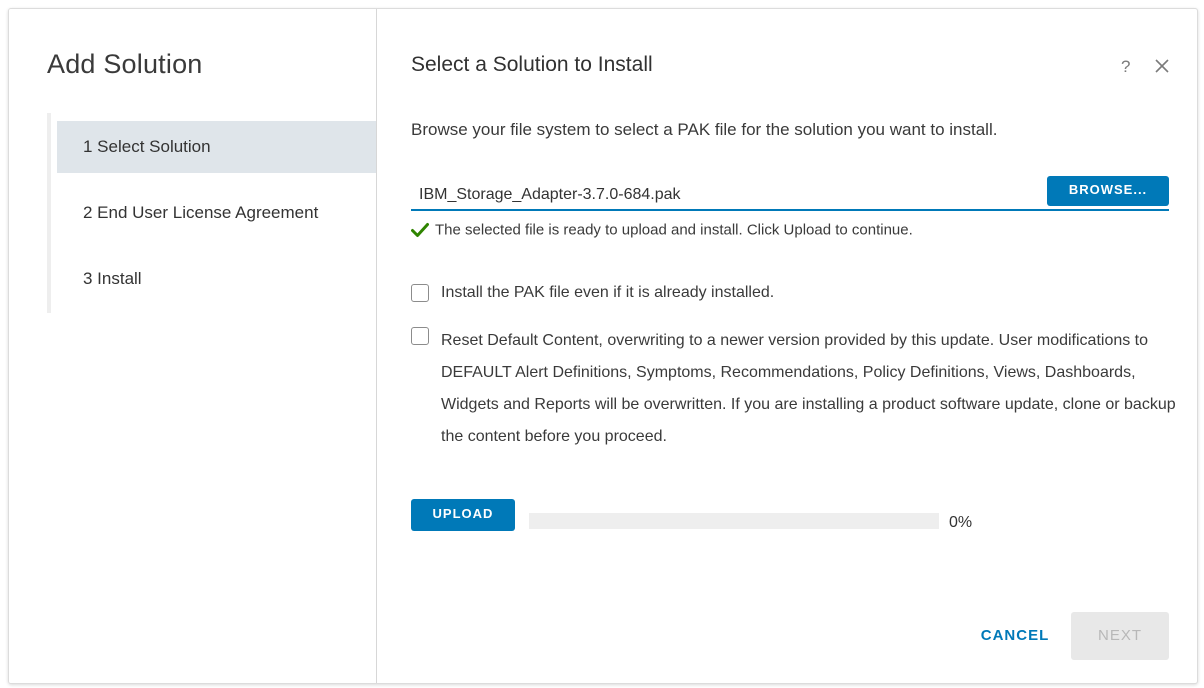 The width and height of the screenshot is (1204, 688). Describe the element at coordinates (734, 521) in the screenshot. I see `upload-progress-bar` at that location.